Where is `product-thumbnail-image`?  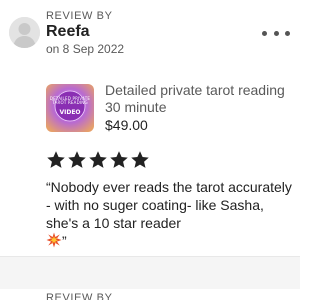
product-thumbnail-image is located at coordinates (70, 108).